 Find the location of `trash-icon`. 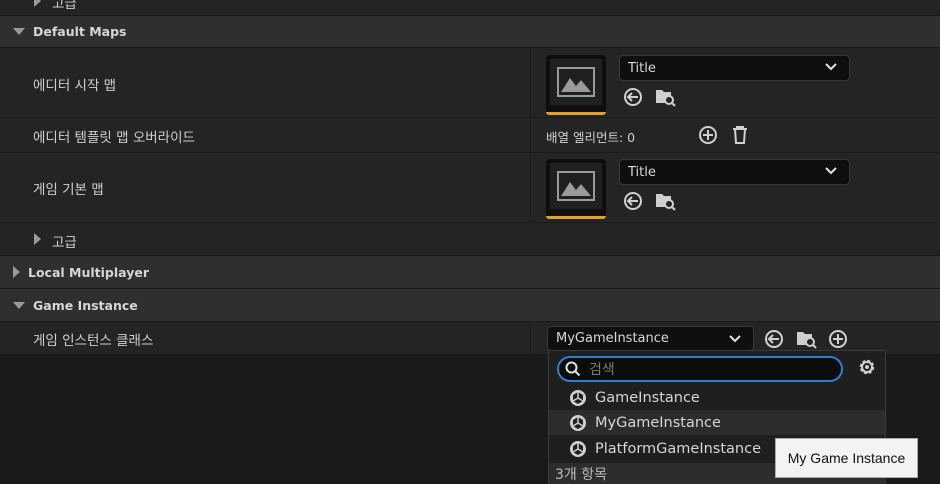

trash-icon is located at coordinates (740, 135).